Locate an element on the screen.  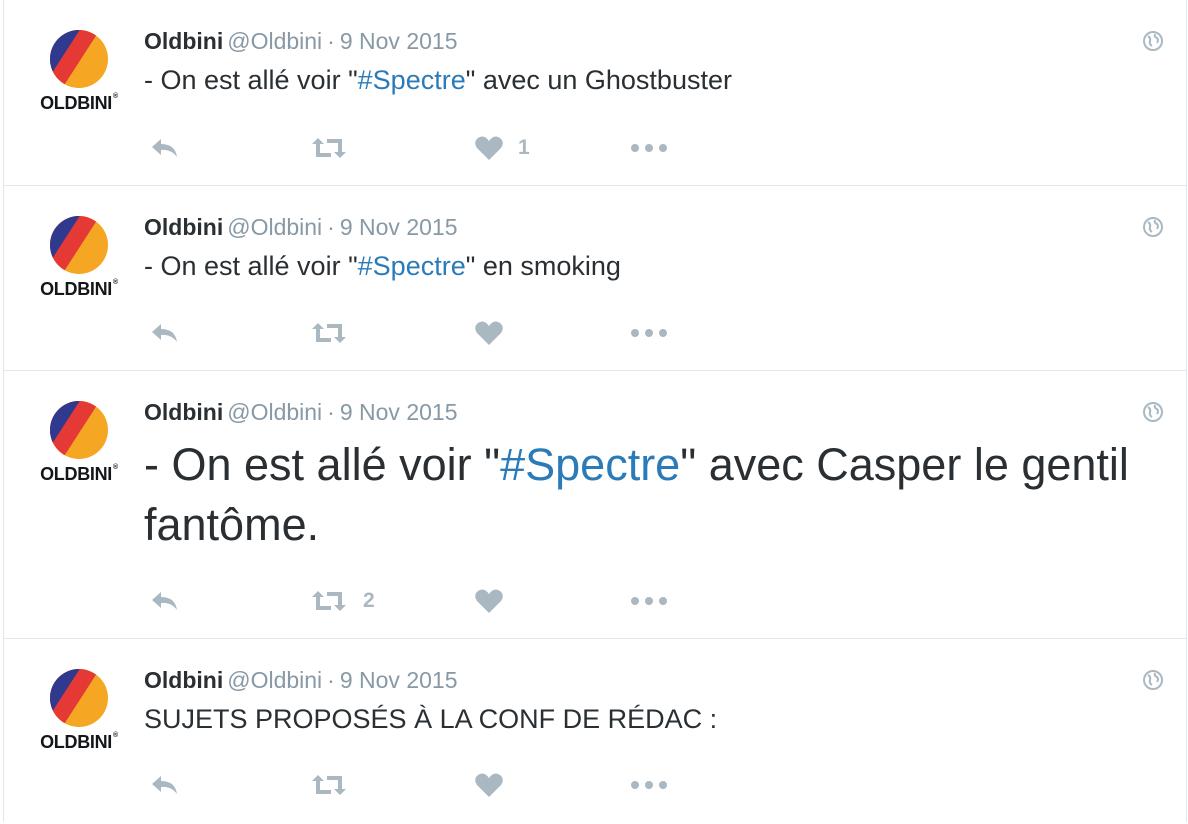
like-button: 1 is located at coordinates (502, 148).